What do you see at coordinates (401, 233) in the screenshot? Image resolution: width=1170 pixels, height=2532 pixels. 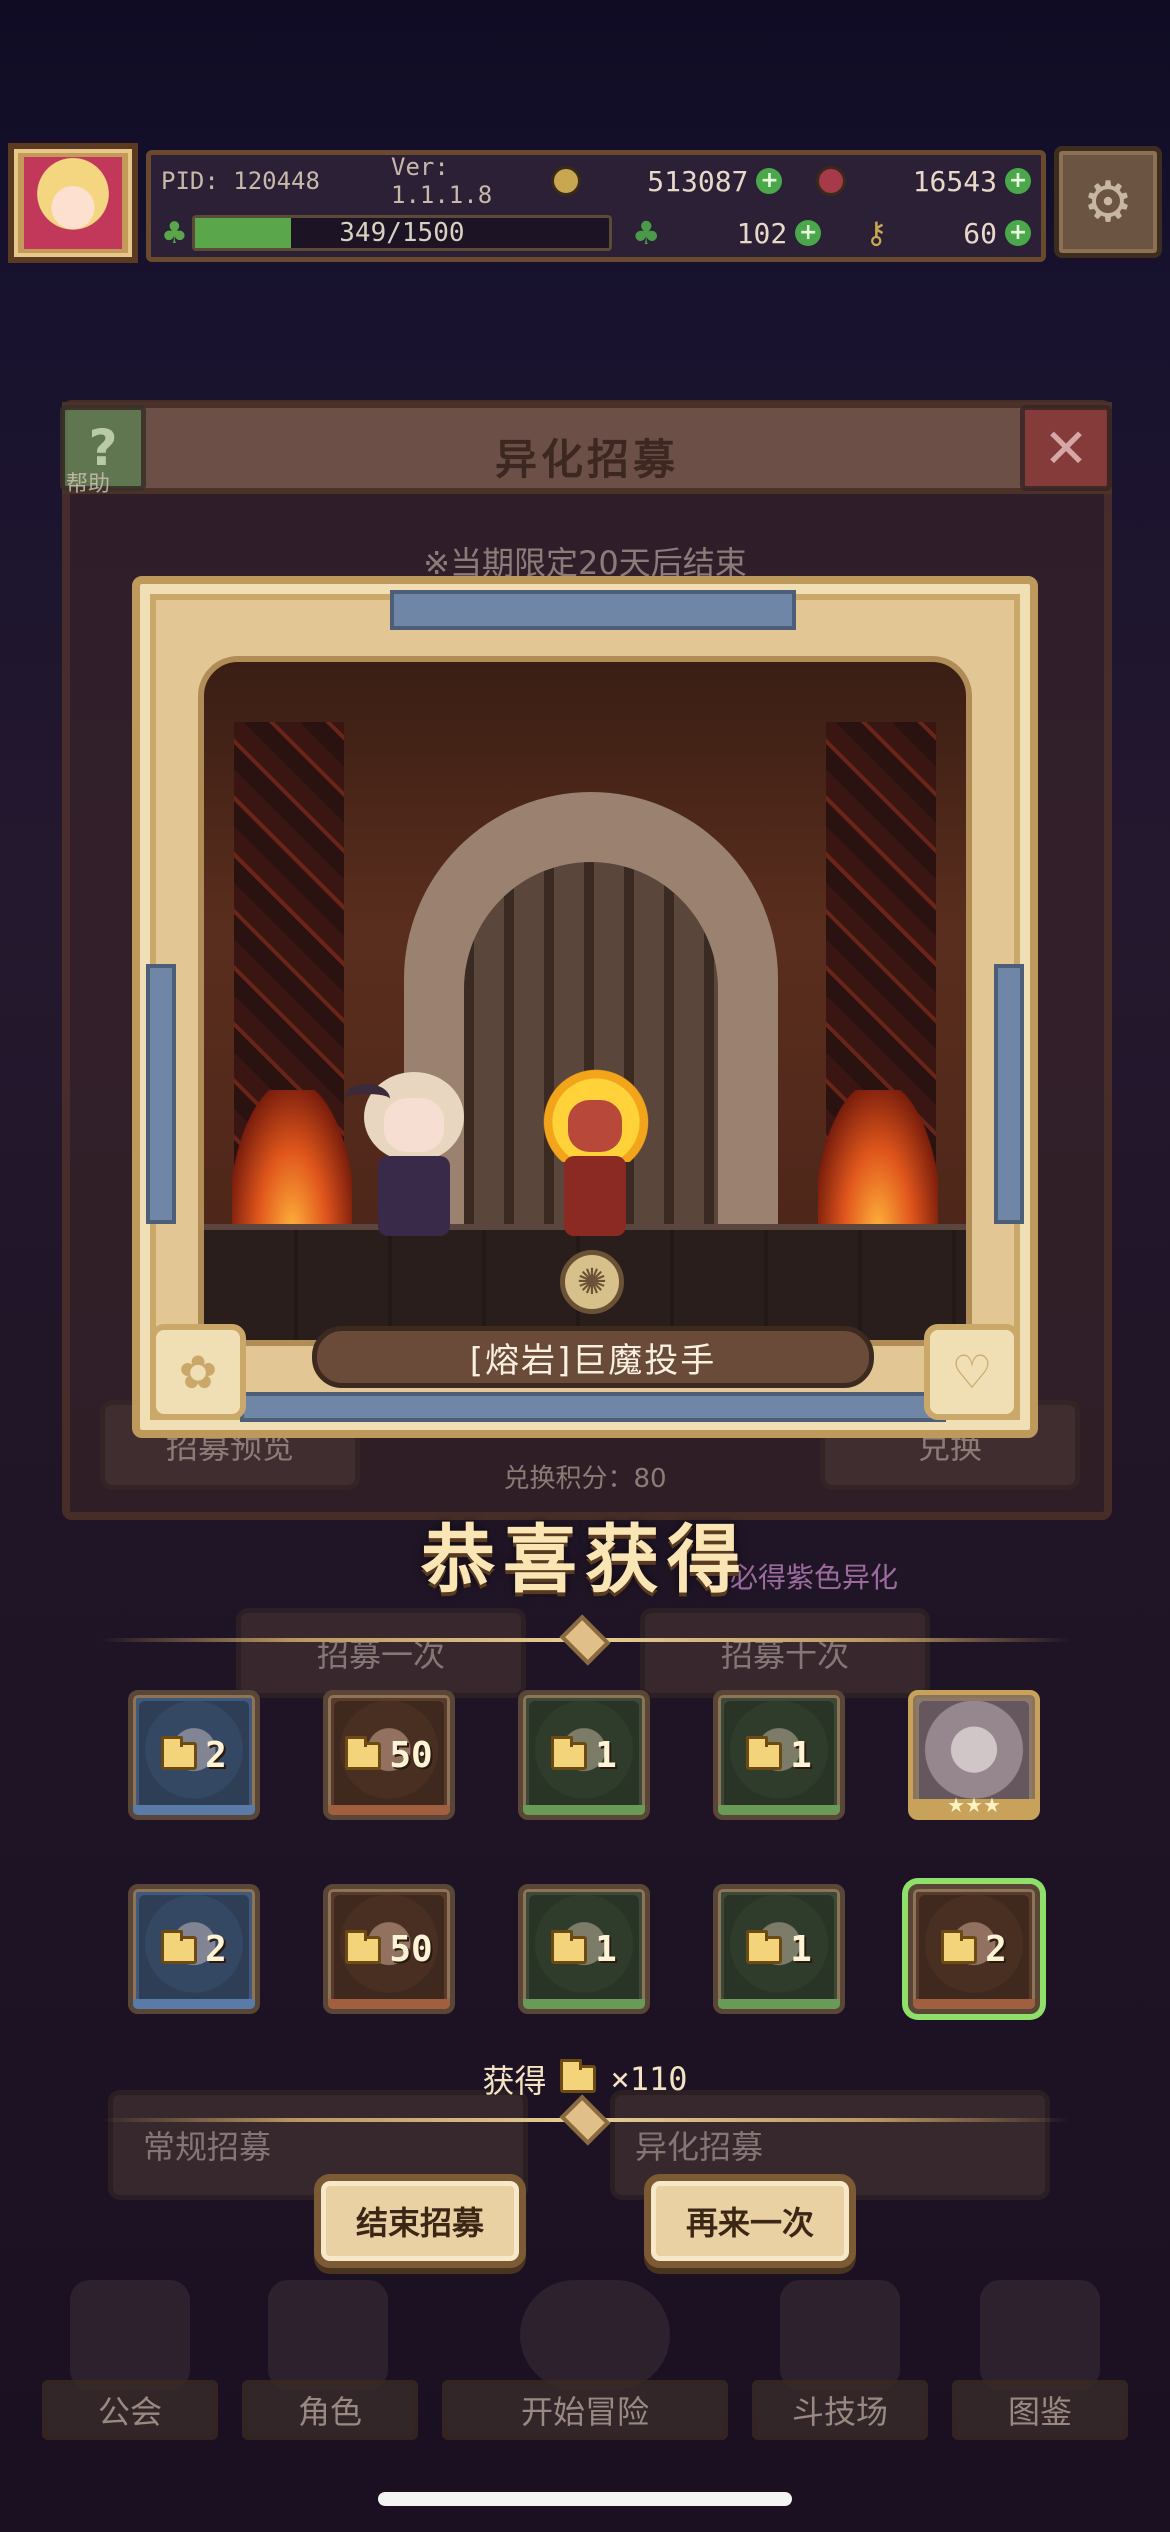 I see `xp-bar: 349/1500` at bounding box center [401, 233].